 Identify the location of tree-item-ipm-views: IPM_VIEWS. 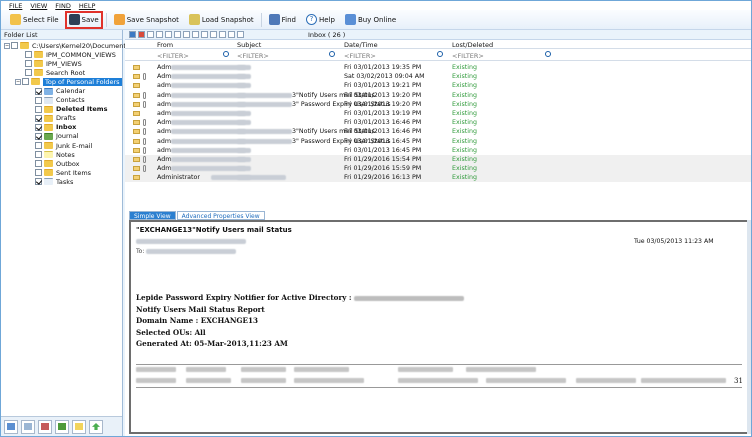
(61, 63).